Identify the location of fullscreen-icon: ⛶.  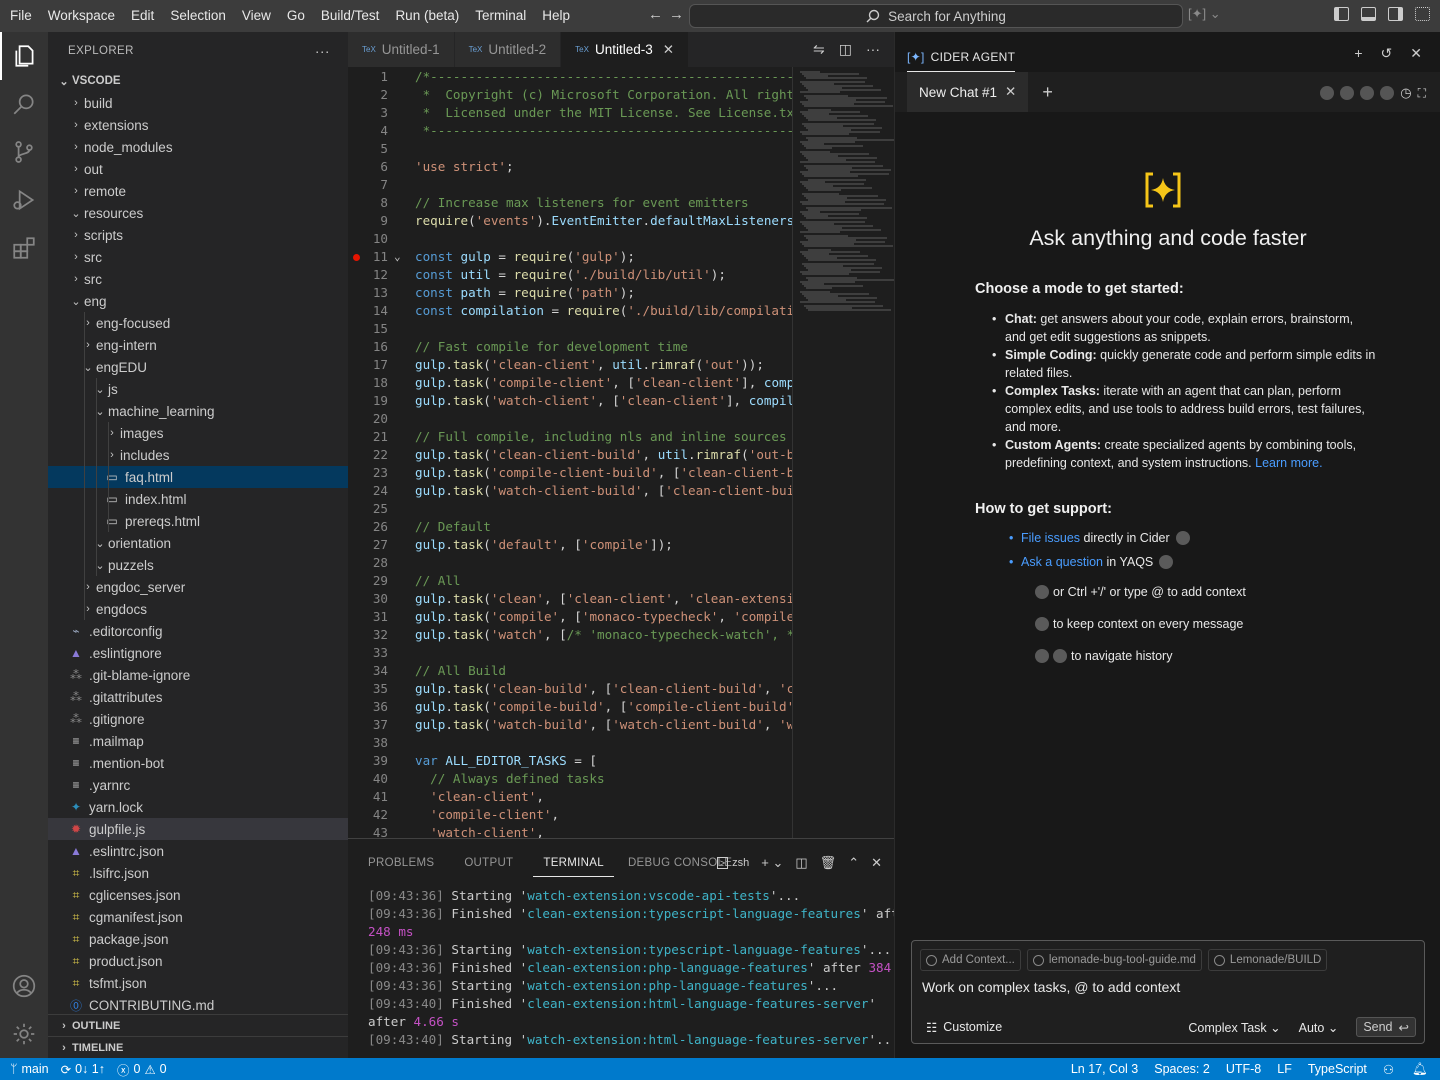
(1422, 93).